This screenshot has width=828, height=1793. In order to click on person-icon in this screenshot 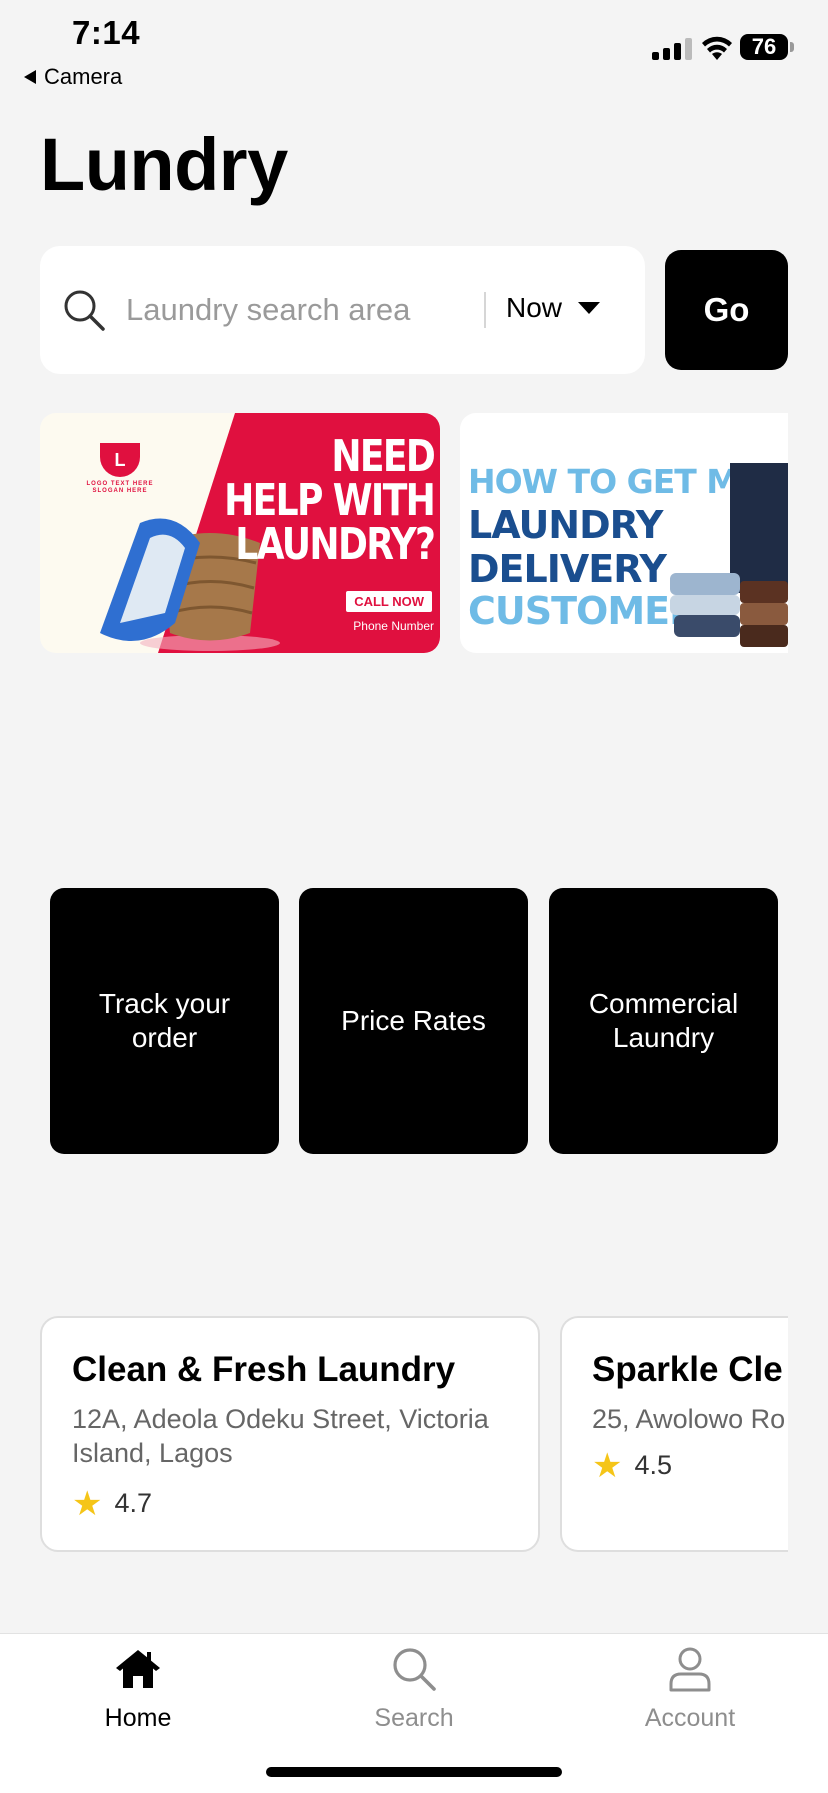, I will do `click(690, 1669)`.